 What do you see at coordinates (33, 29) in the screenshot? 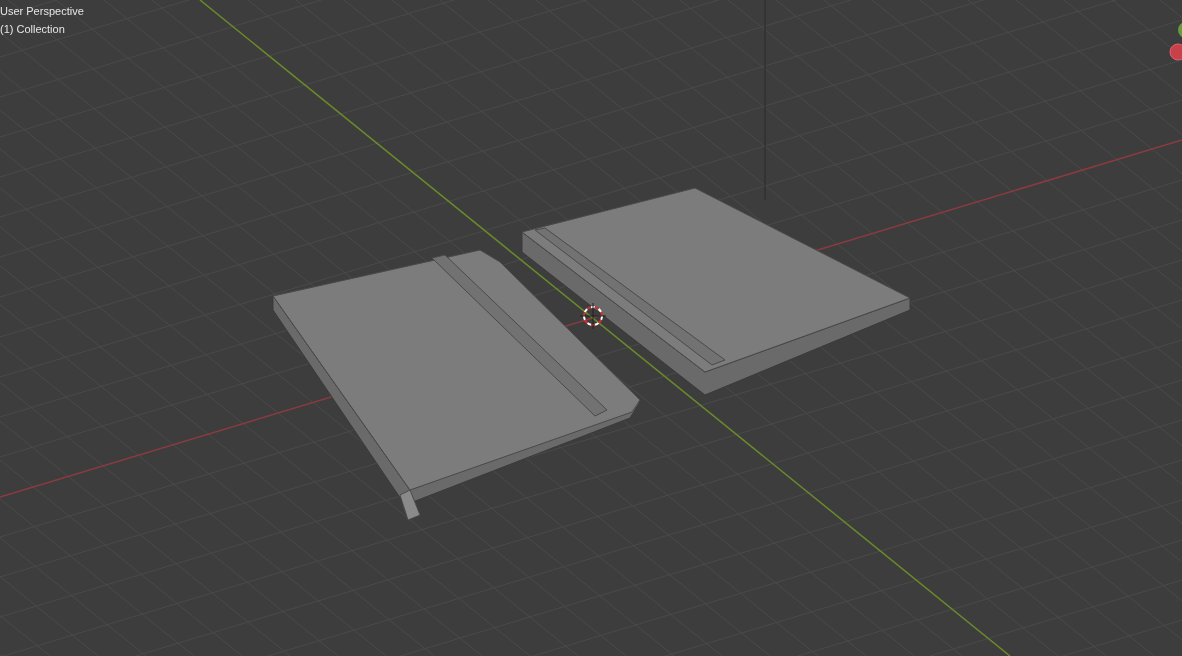
I see `collection-name: (1) Collection` at bounding box center [33, 29].